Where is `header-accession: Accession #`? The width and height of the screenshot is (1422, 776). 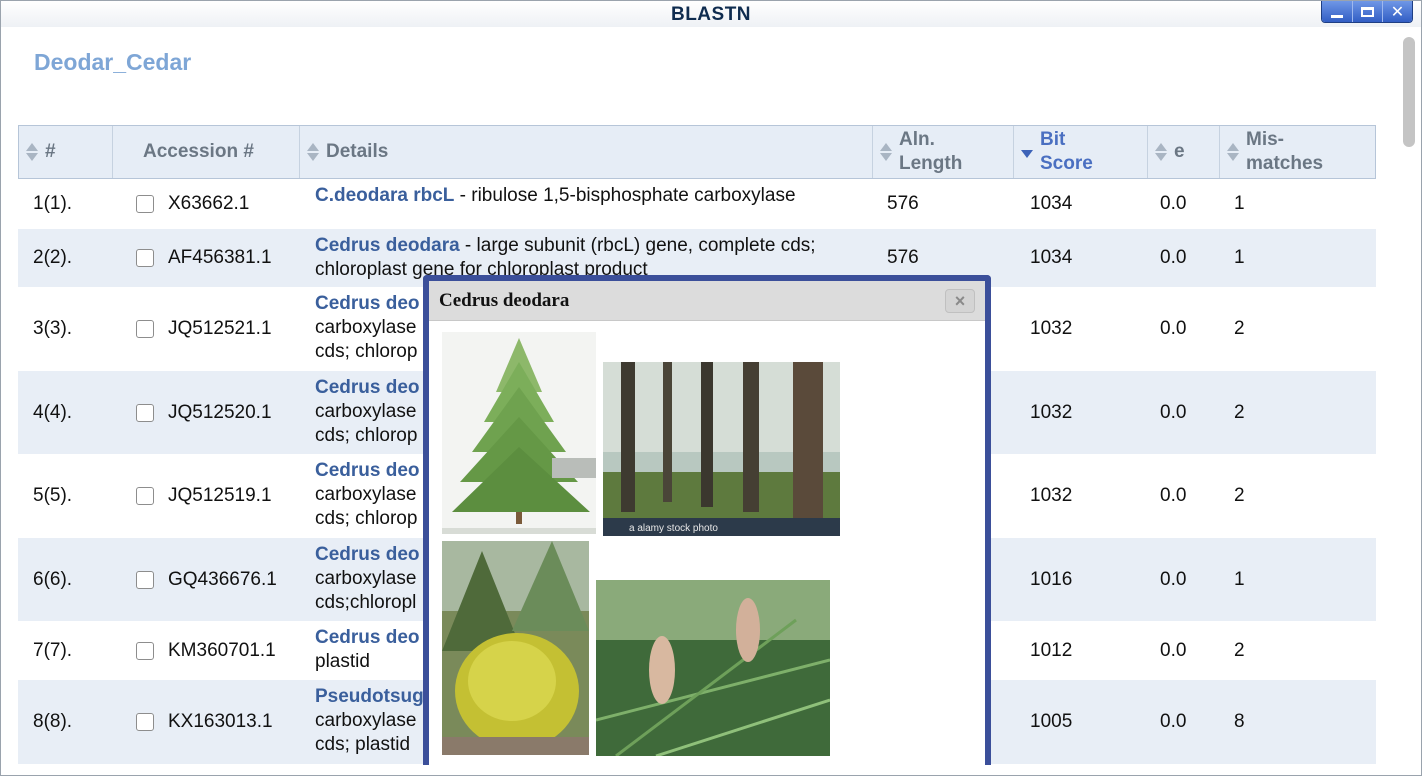
header-accession: Accession # is located at coordinates (205, 152).